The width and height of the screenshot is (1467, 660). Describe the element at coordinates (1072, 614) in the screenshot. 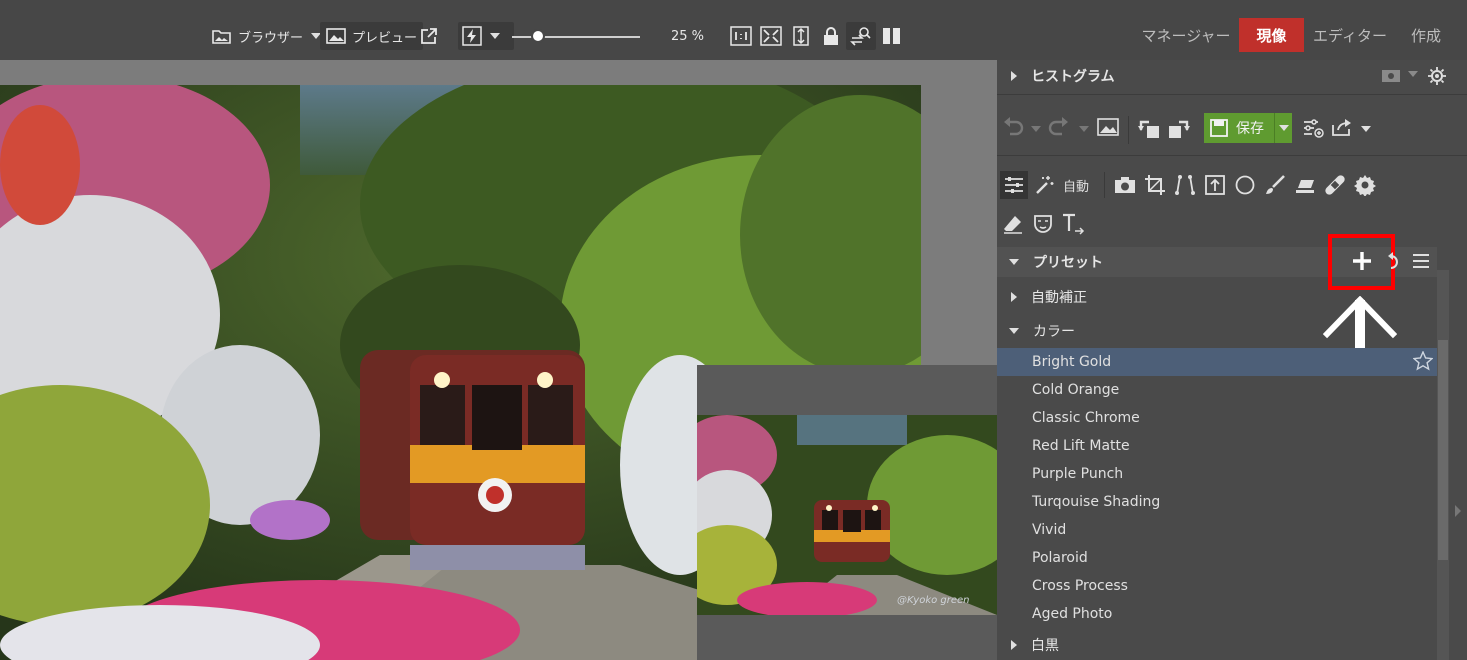

I see `preset-label: Aged Photo` at that location.